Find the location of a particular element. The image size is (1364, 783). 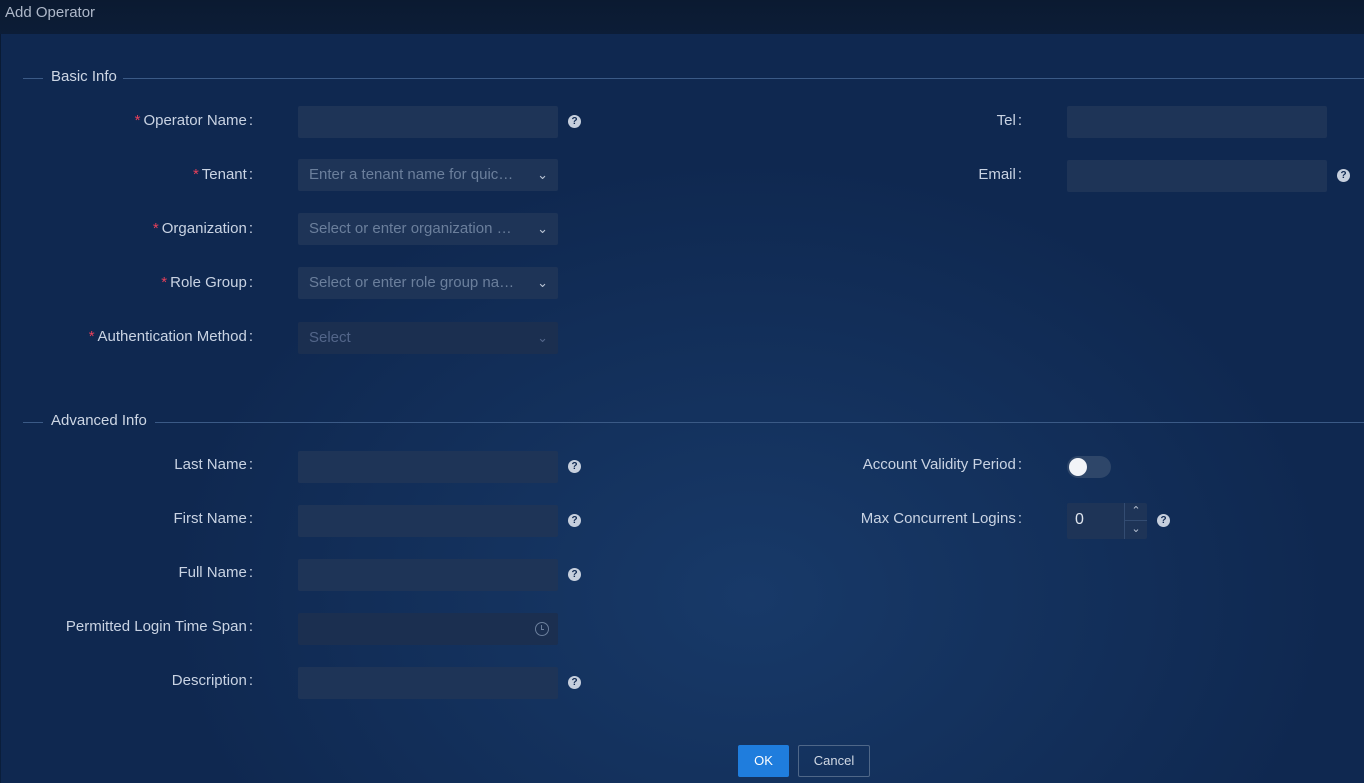

max-logins-value: 0 is located at coordinates (1079, 519).